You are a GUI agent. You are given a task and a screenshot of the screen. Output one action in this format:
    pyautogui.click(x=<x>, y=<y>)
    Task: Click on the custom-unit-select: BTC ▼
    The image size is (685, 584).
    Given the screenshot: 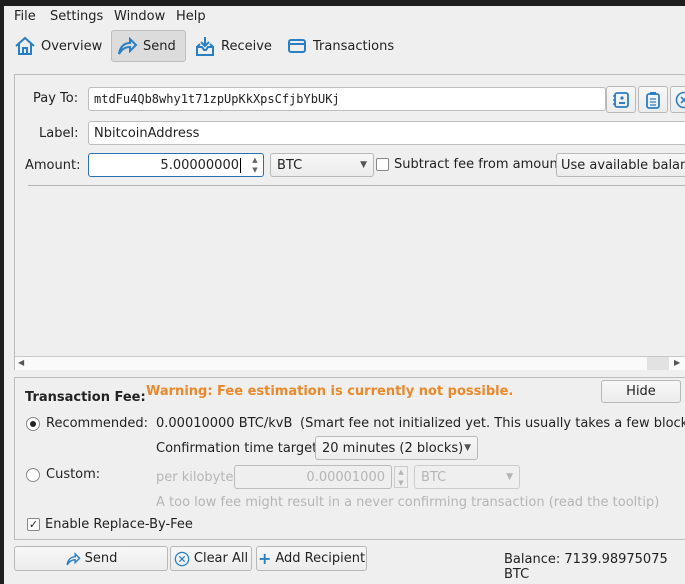 What is the action you would take?
    pyautogui.click(x=467, y=477)
    